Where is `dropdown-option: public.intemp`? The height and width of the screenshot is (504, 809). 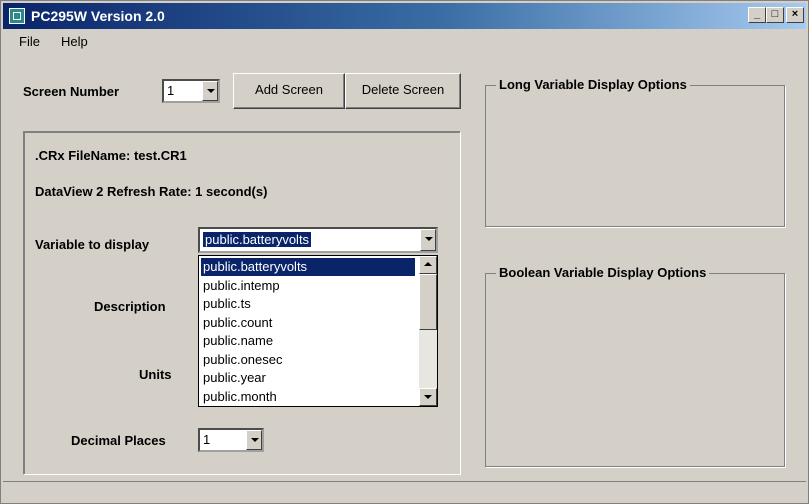 dropdown-option: public.intemp is located at coordinates (308, 286).